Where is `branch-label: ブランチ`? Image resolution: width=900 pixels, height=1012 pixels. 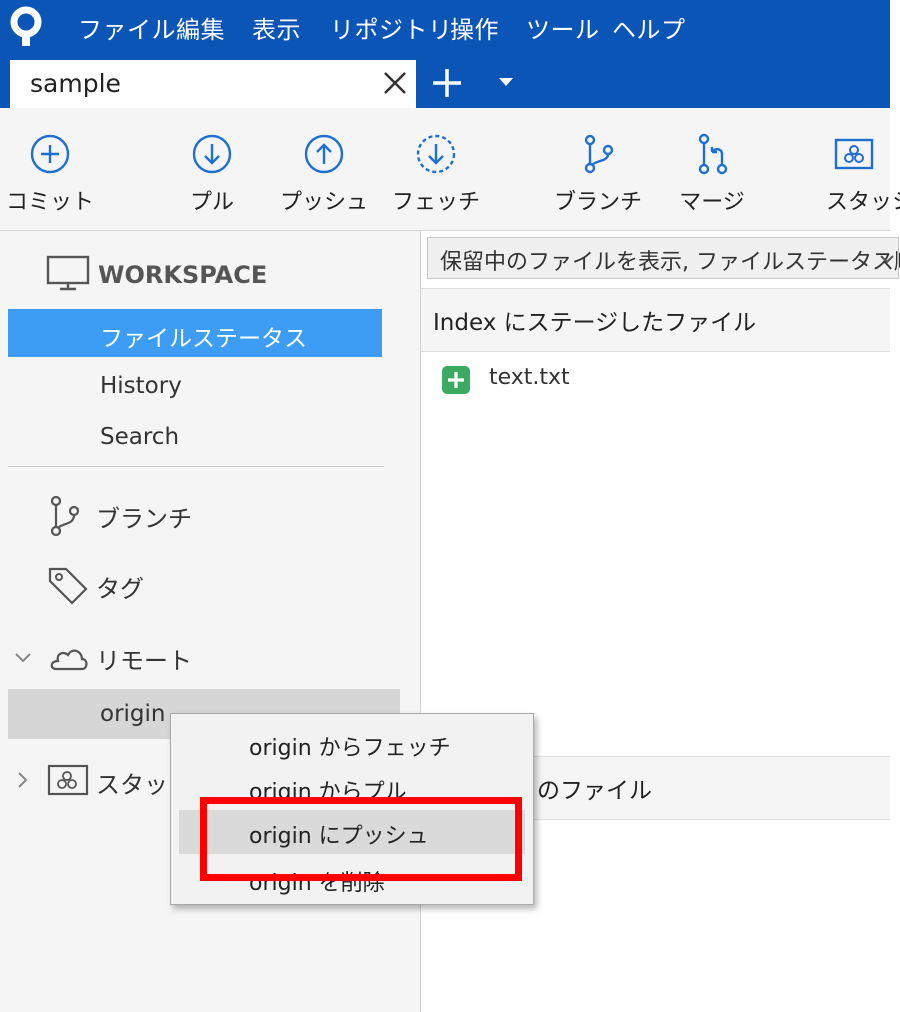 branch-label: ブランチ is located at coordinates (597, 202).